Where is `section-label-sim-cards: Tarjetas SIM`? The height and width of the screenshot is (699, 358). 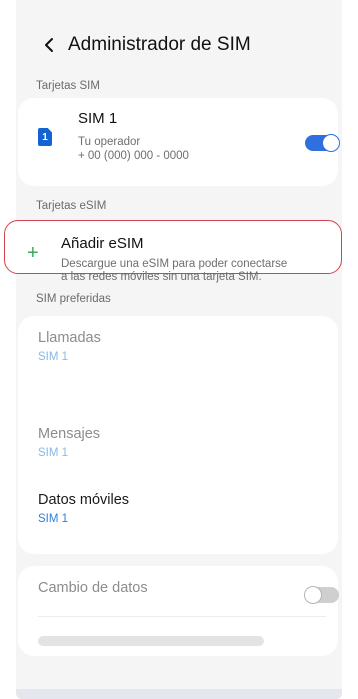
section-label-sim-cards: Tarjetas SIM is located at coordinates (68, 86).